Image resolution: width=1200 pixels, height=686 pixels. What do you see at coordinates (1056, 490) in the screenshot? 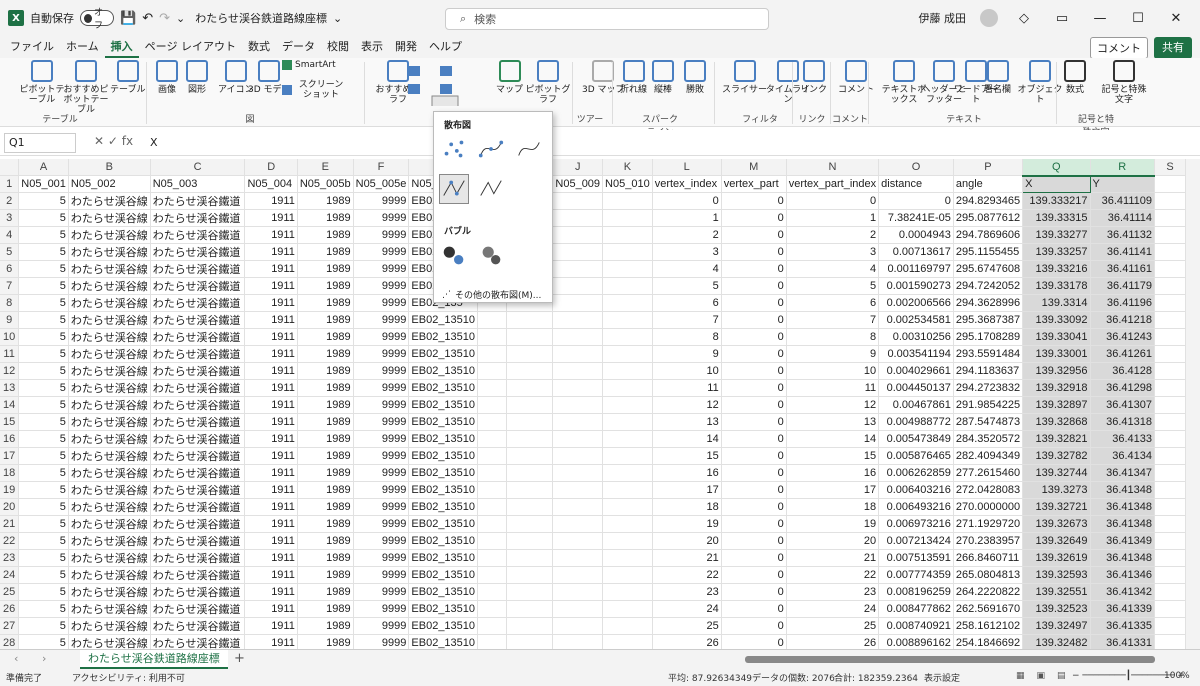
I see `cell: 139.3273` at bounding box center [1056, 490].